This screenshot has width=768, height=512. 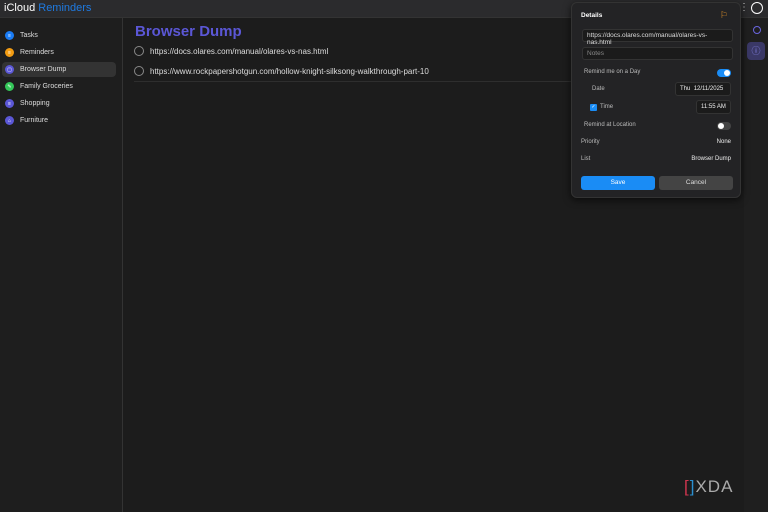 I want to click on remind-location-toggle, so click(x=724, y=126).